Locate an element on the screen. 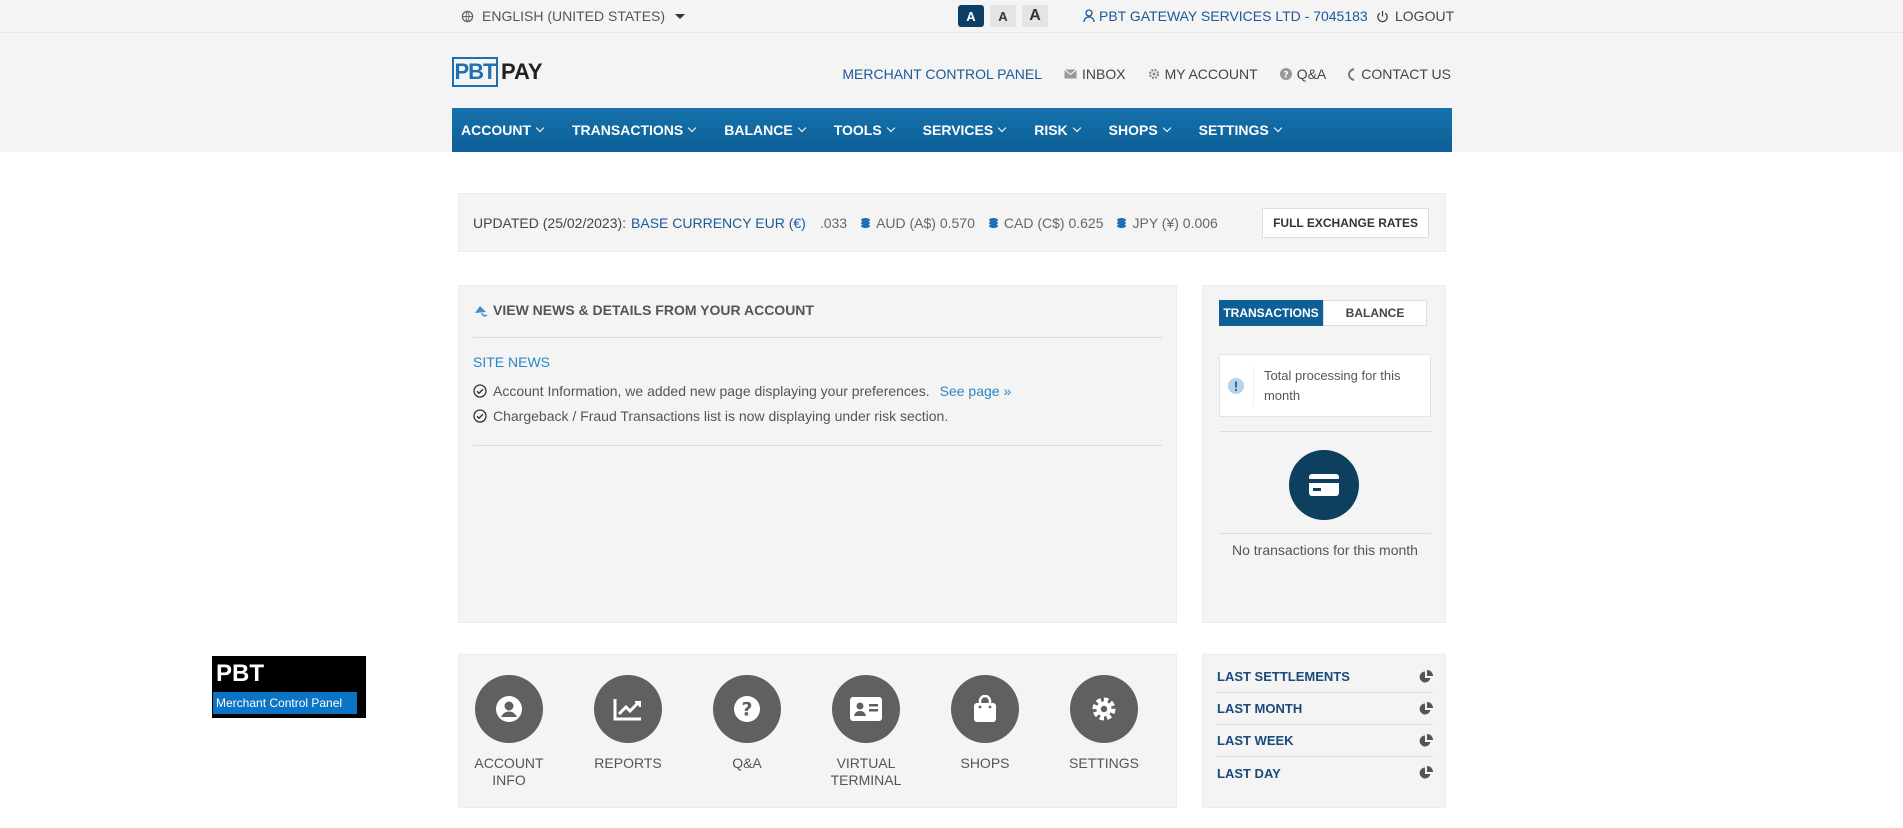 The height and width of the screenshot is (828, 1903). shops-icon-wrap is located at coordinates (985, 709).